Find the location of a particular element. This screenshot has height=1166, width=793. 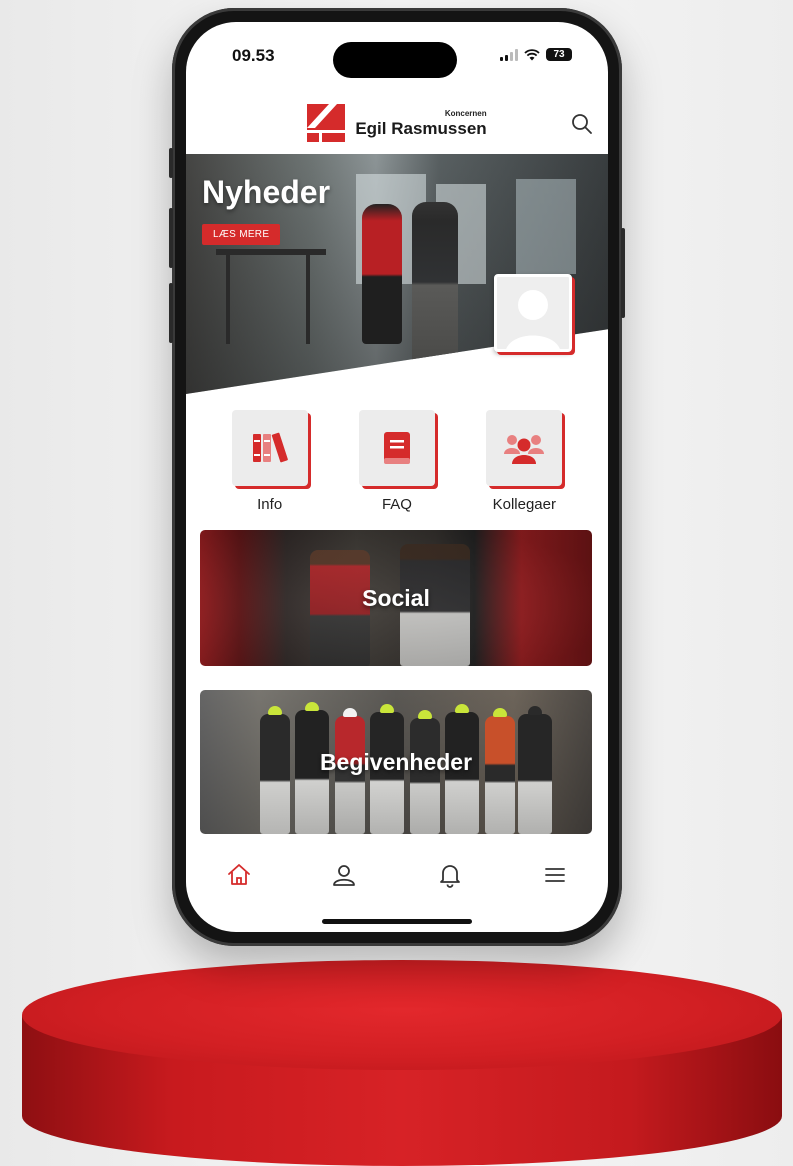

tile-faq-box is located at coordinates (396, 448).